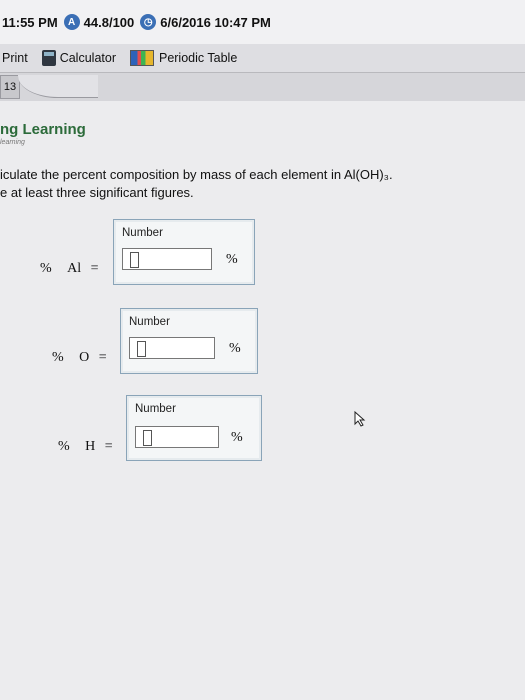 The height and width of the screenshot is (700, 525). Describe the element at coordinates (97, 192) in the screenshot. I see `question-text-line2: e at least three significant figures.` at that location.